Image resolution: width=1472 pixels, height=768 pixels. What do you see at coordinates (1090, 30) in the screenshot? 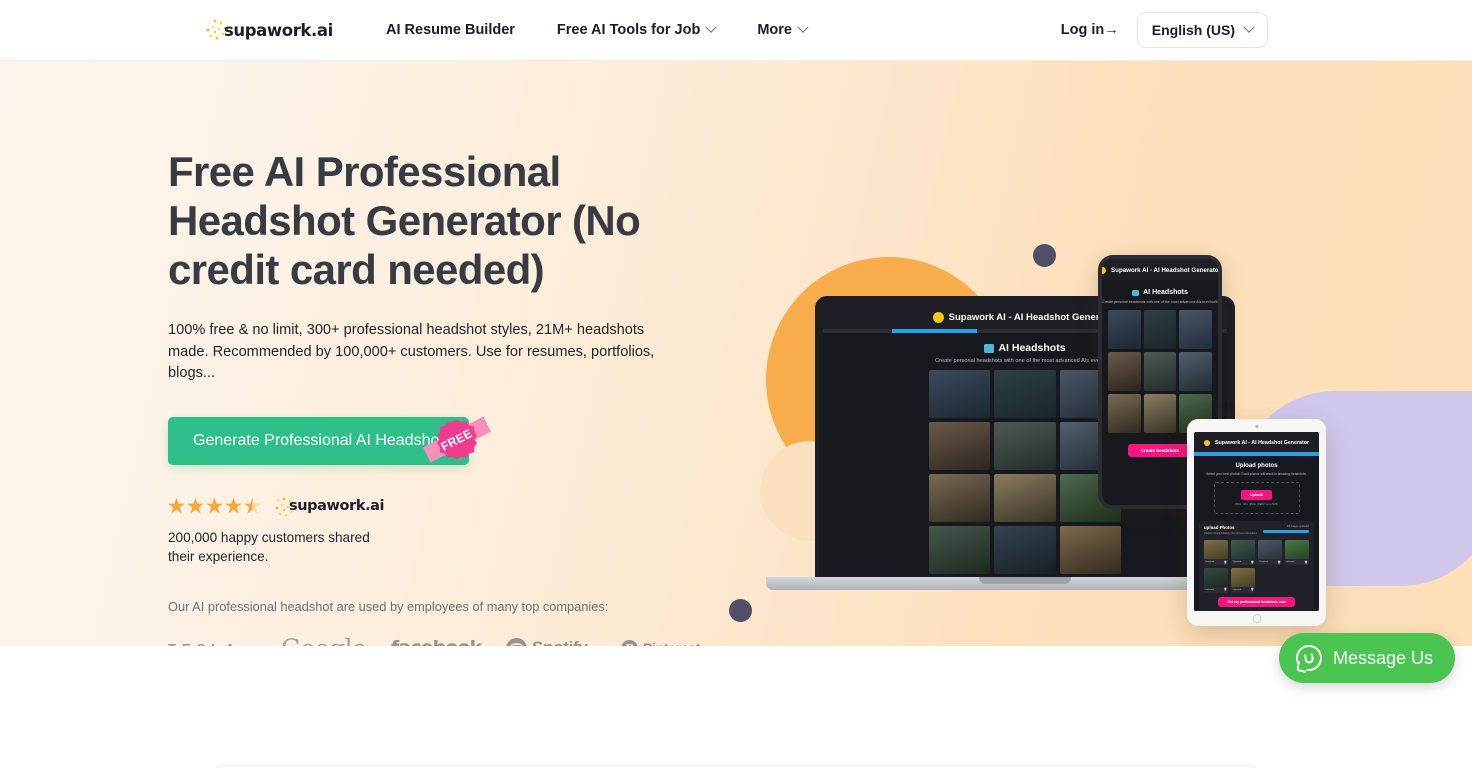
I see `login-link: Log in→` at bounding box center [1090, 30].